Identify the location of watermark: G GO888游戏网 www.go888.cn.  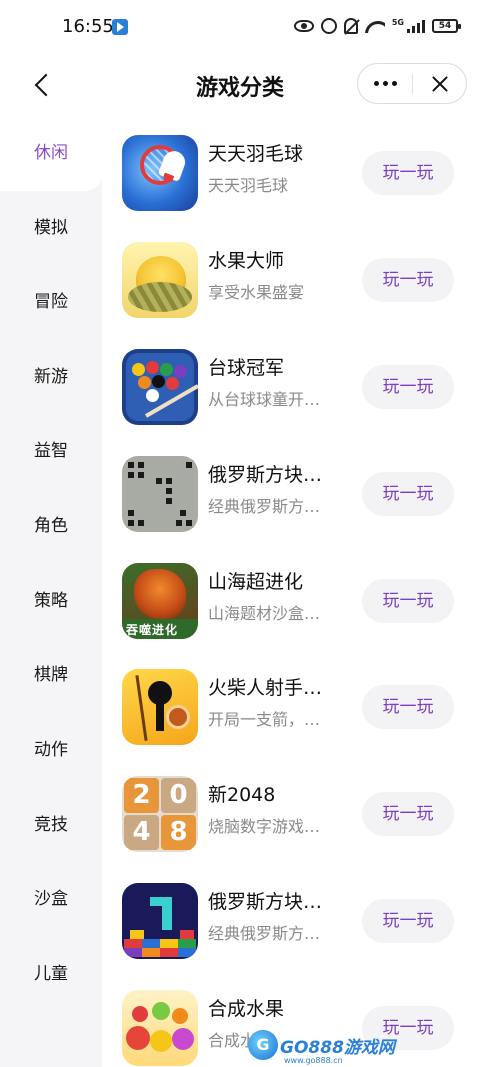
(321, 1047).